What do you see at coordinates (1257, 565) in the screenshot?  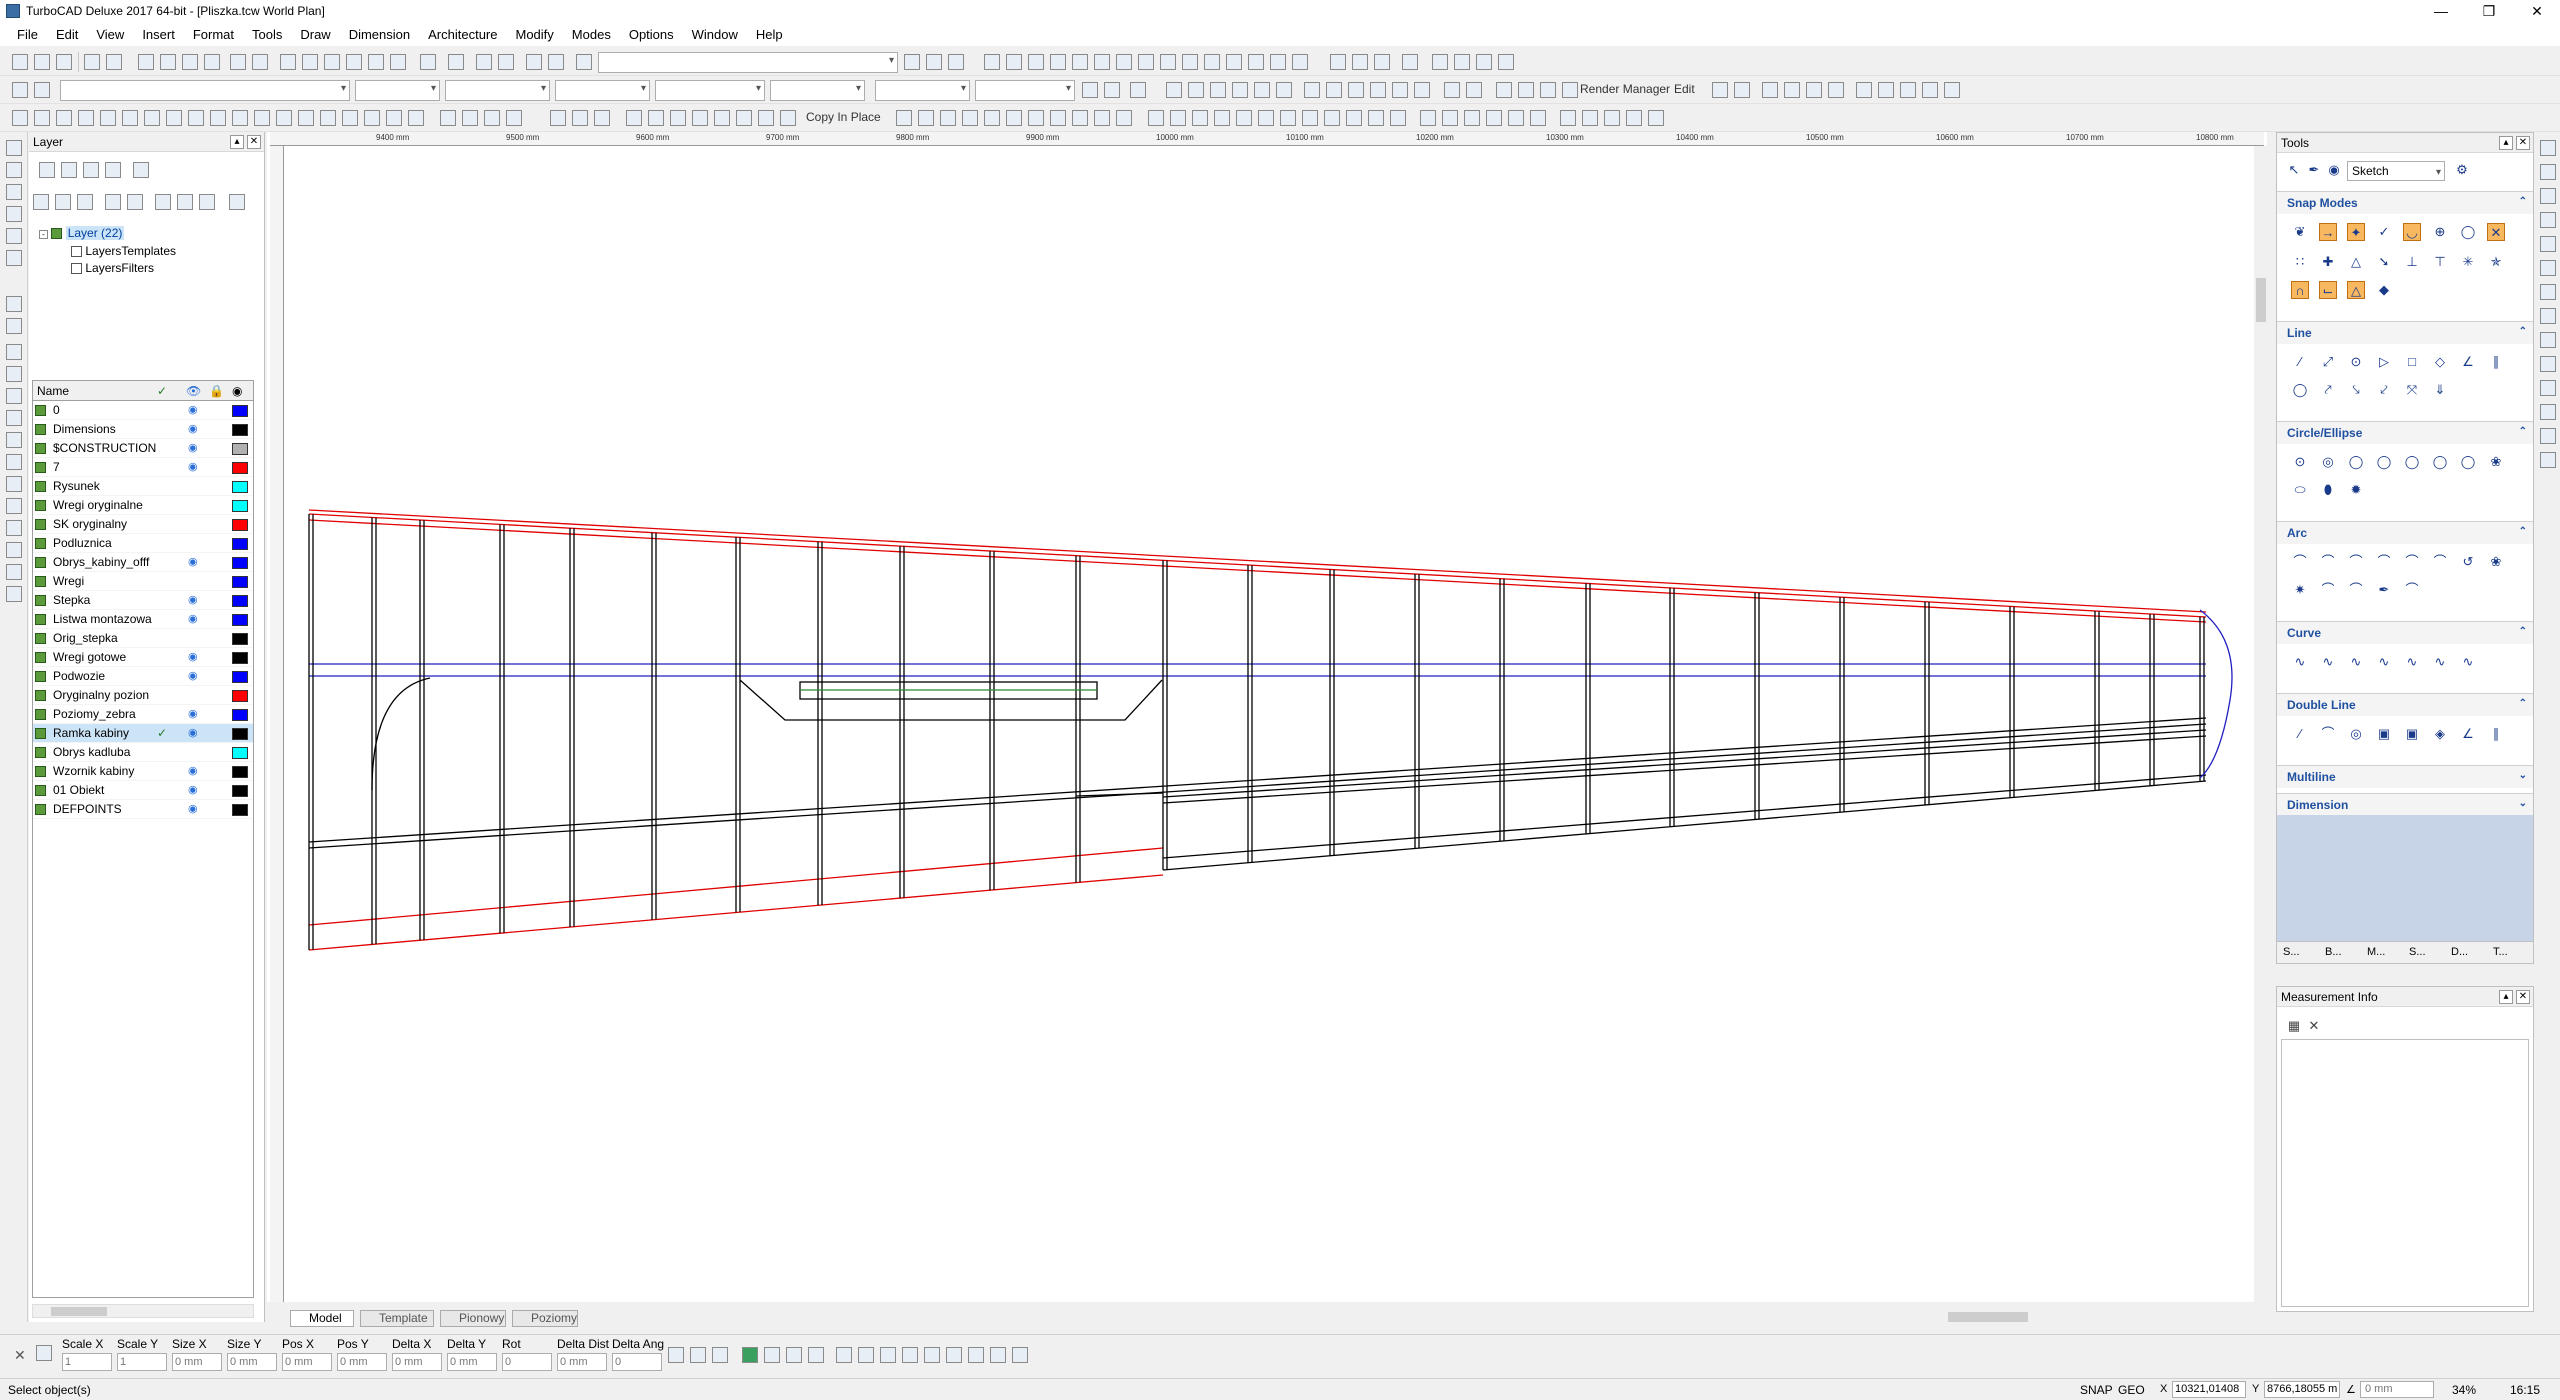 I see `top-edge-line` at bounding box center [1257, 565].